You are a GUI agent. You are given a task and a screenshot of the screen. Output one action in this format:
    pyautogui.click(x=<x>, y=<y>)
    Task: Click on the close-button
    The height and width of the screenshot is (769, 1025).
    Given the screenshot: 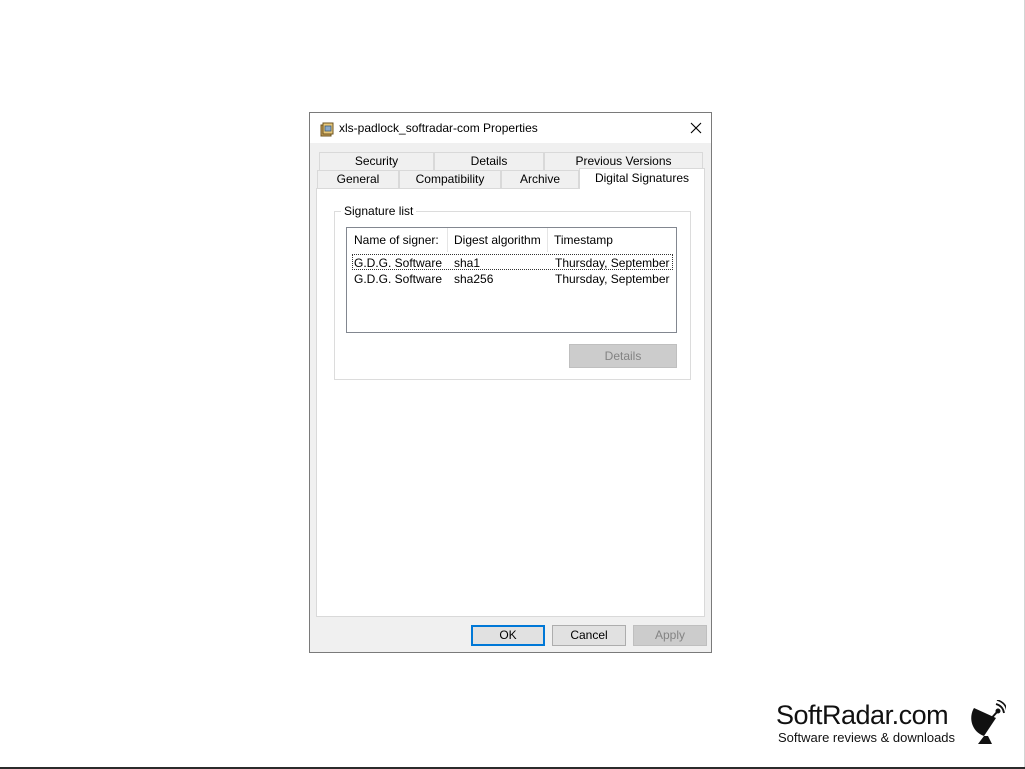 What is the action you would take?
    pyautogui.click(x=696, y=128)
    